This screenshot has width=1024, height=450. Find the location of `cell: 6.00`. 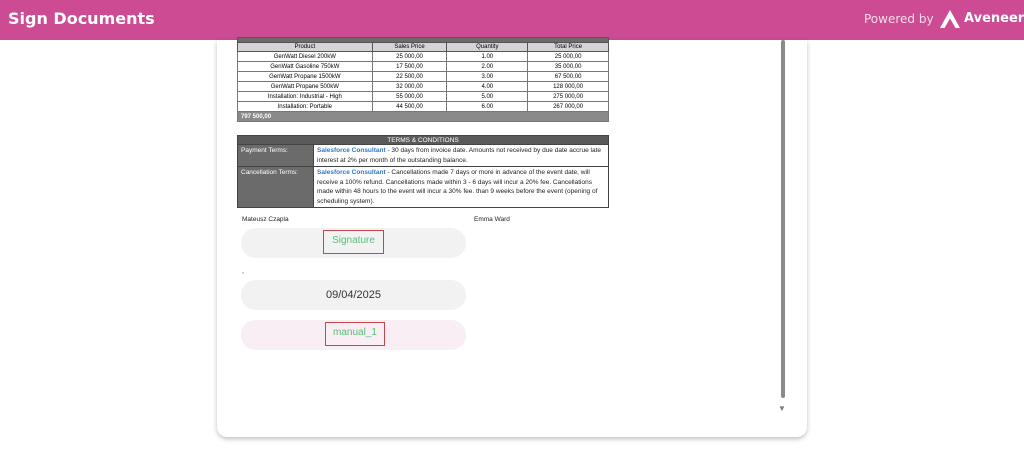

cell: 6.00 is located at coordinates (487, 106).